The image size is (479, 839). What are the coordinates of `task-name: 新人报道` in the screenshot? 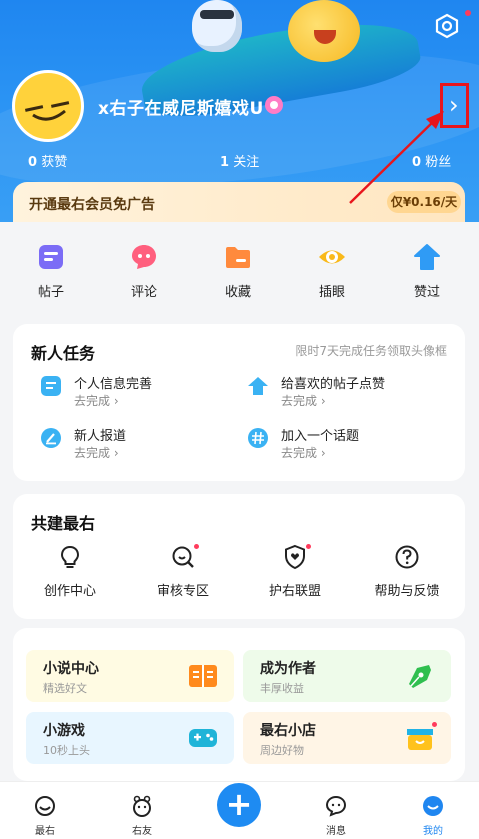 It's located at (100, 436).